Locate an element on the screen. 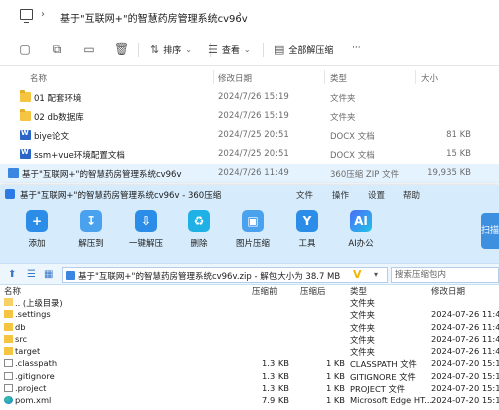 The image size is (499, 410). archive-search is located at coordinates (445, 275).